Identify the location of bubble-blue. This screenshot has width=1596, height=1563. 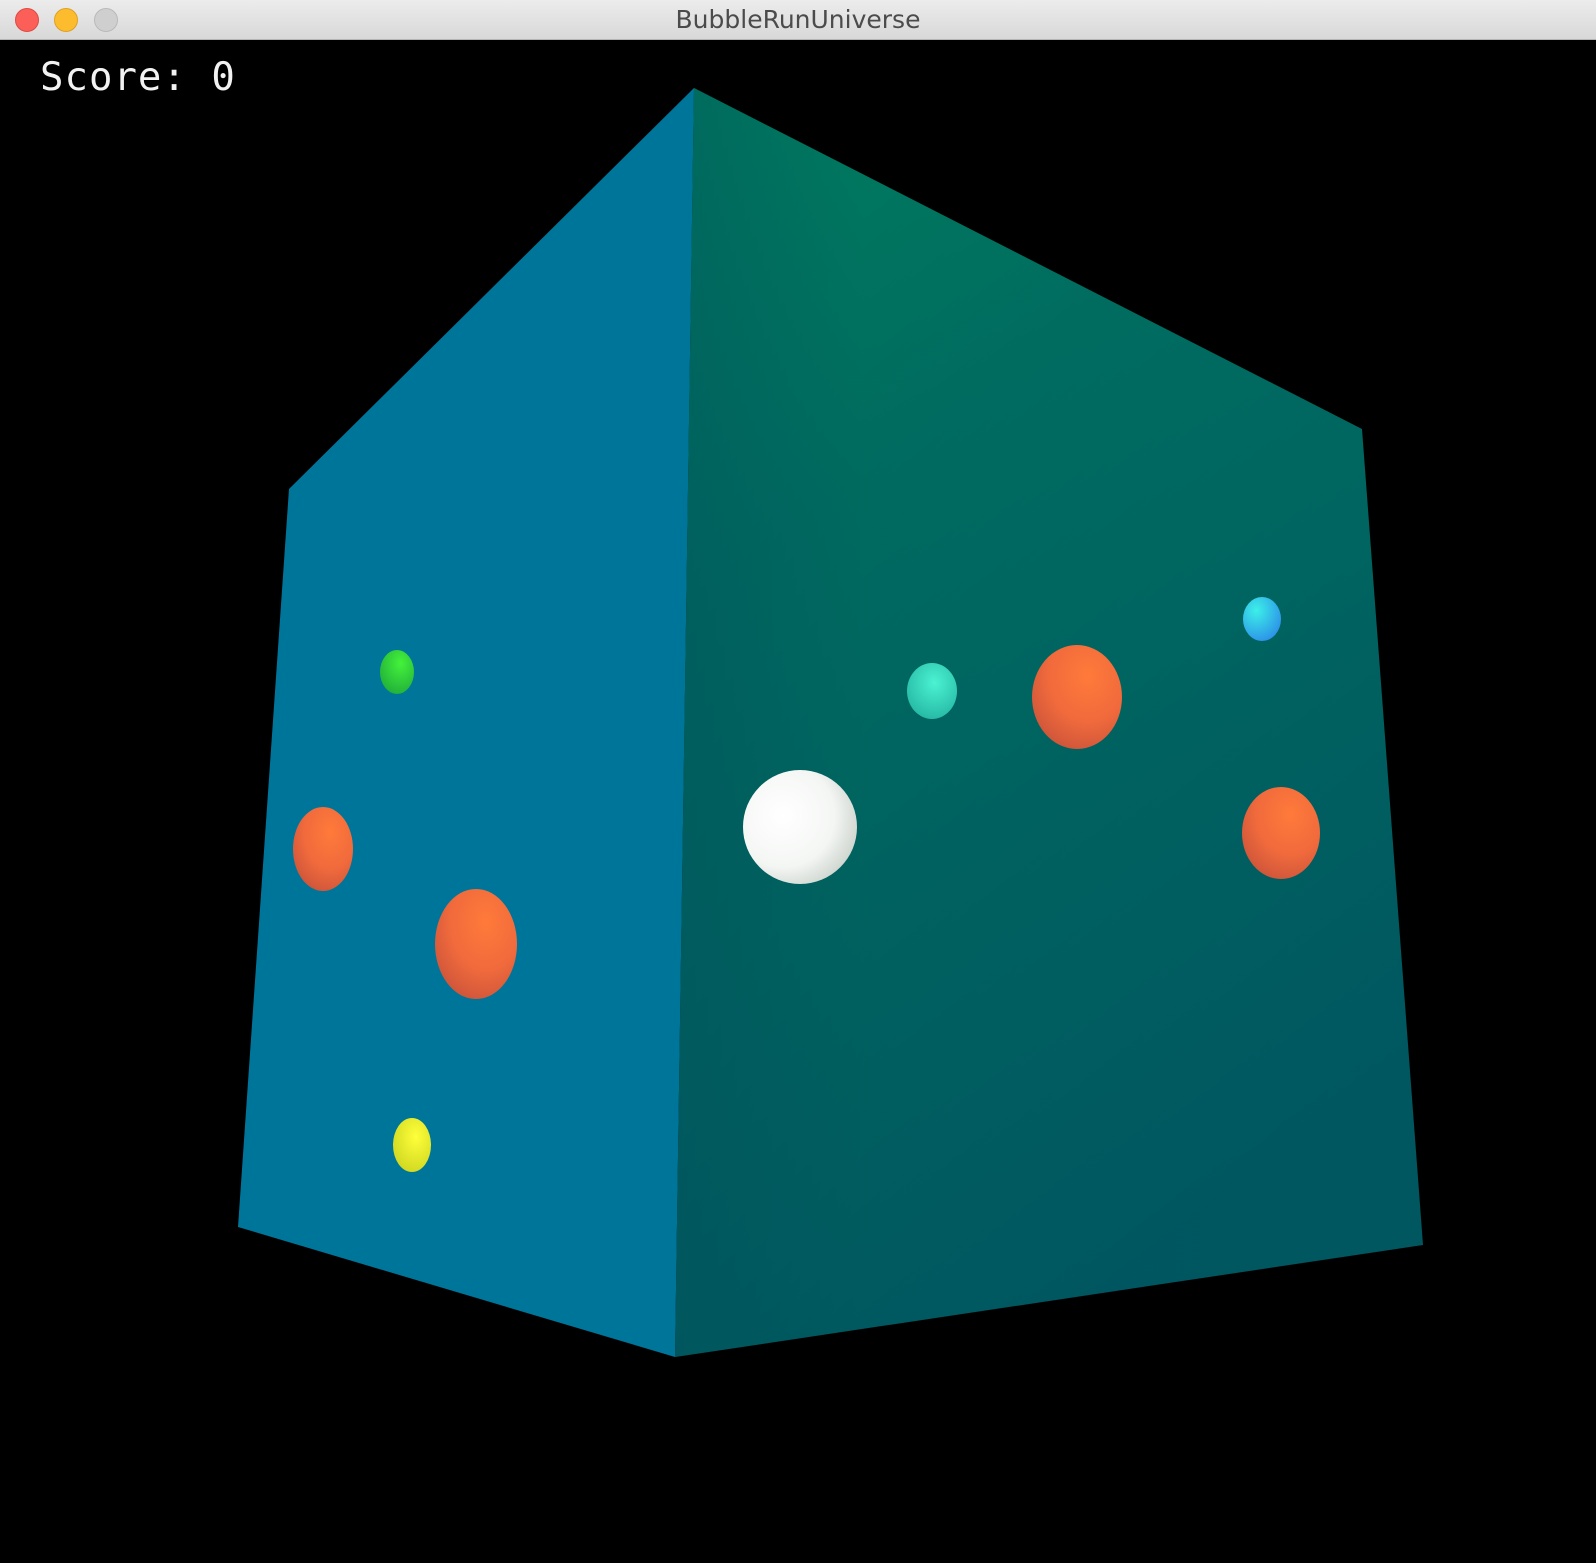
(1262, 619).